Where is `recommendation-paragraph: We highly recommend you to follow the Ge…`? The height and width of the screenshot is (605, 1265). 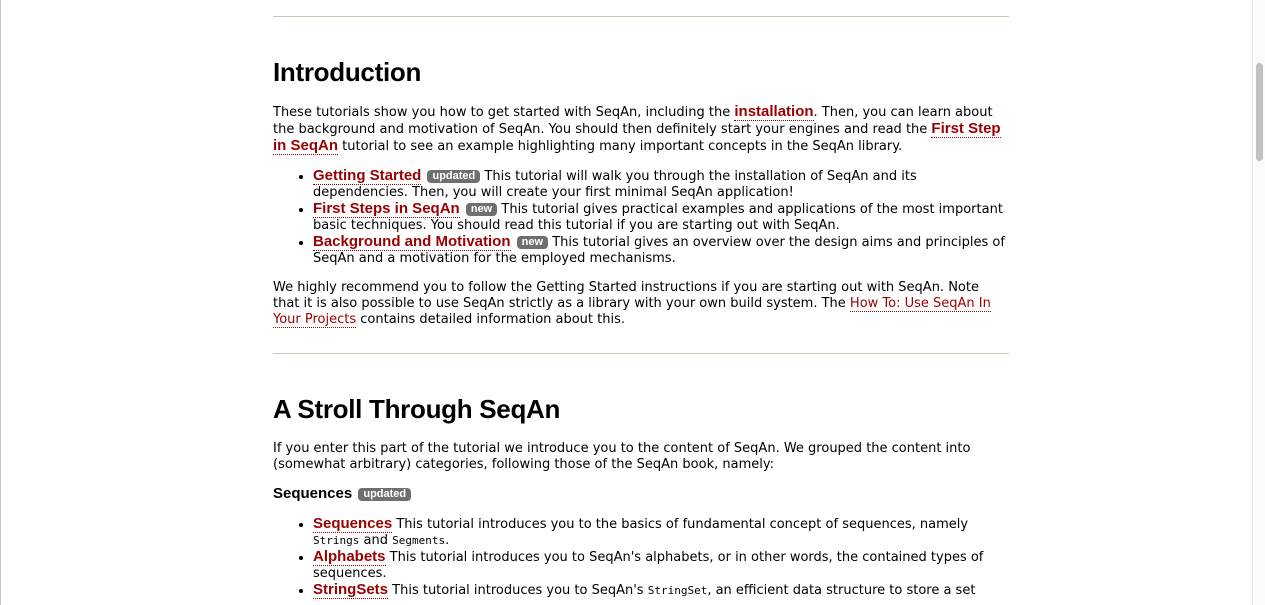
recommendation-paragraph: We highly recommend you to follow the Ge… is located at coordinates (641, 304).